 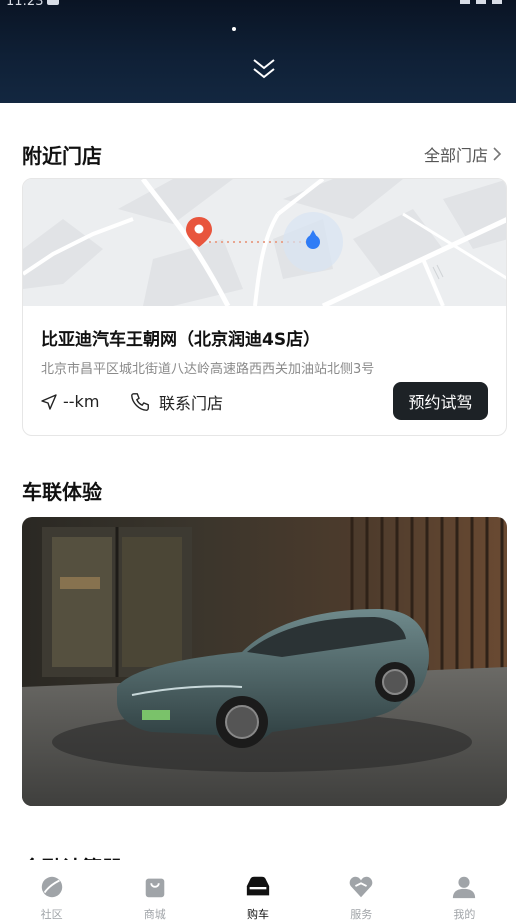 I want to click on tab-service: 服务, so click(x=361, y=892).